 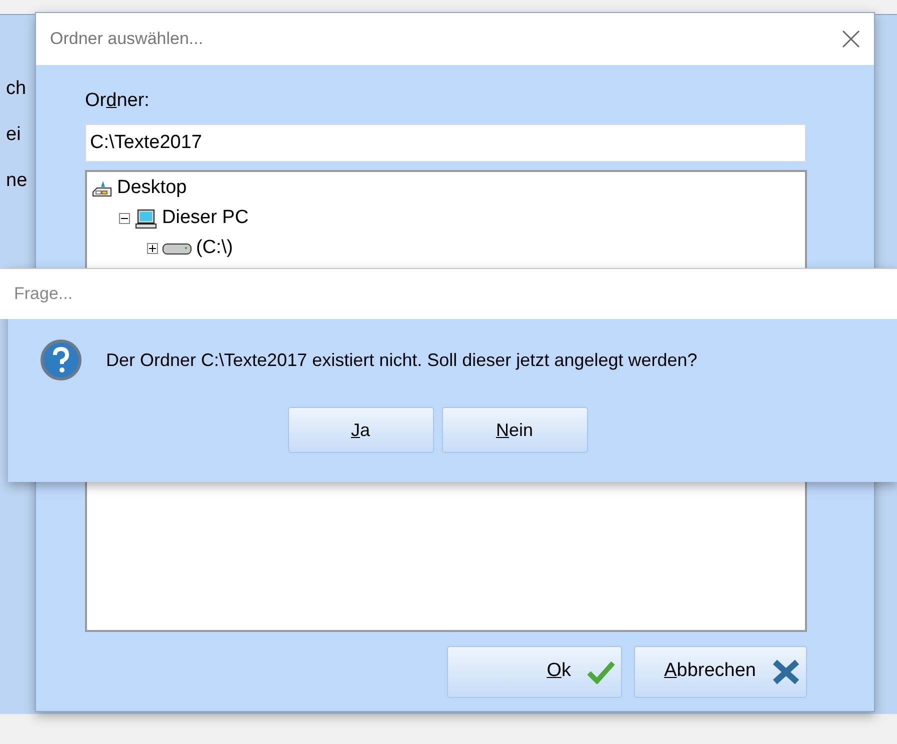 I want to click on tree-item: Desktop, so click(x=152, y=188).